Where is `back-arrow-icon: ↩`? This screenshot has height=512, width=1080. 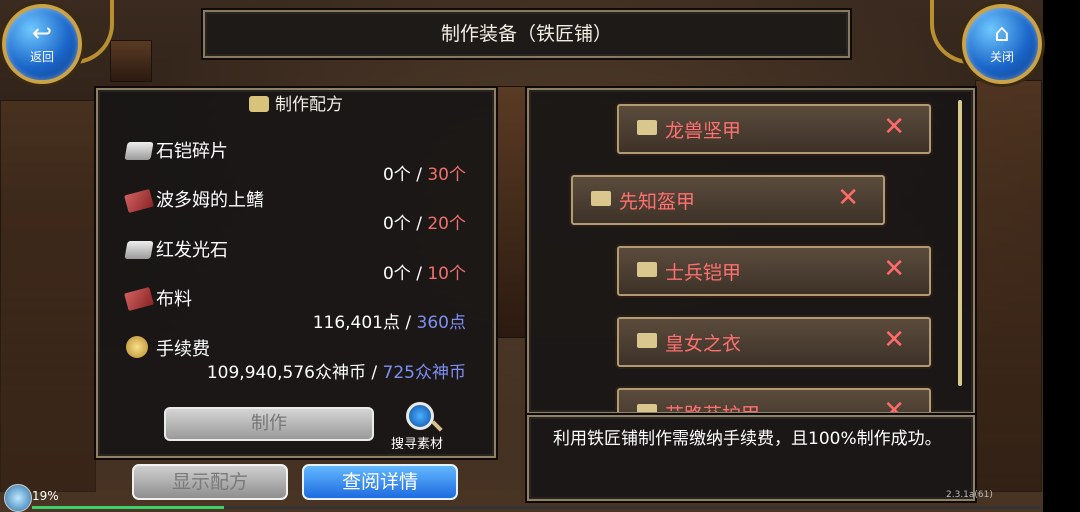
back-arrow-icon: ↩ is located at coordinates (42, 33).